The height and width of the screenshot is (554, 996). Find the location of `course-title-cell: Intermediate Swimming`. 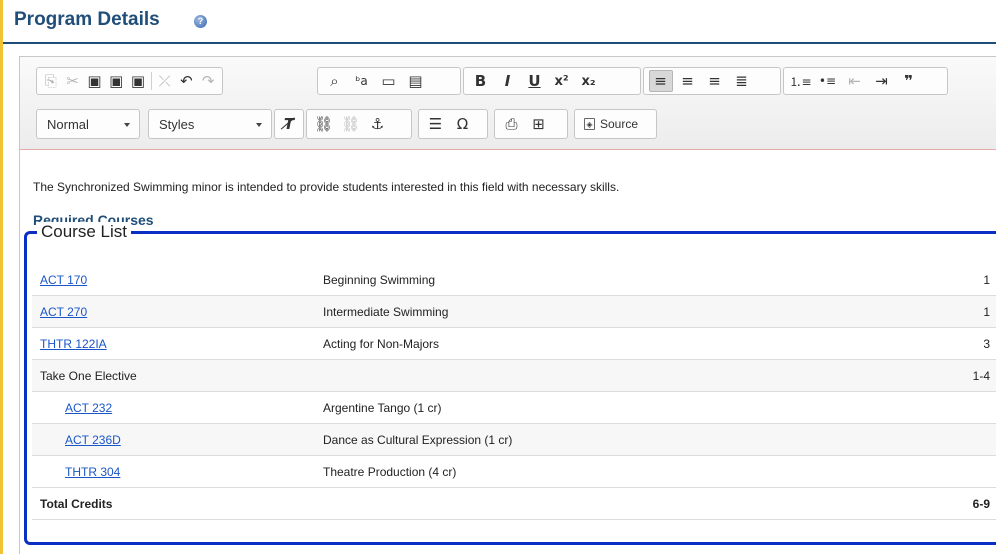

course-title-cell: Intermediate Swimming is located at coordinates (623, 311).